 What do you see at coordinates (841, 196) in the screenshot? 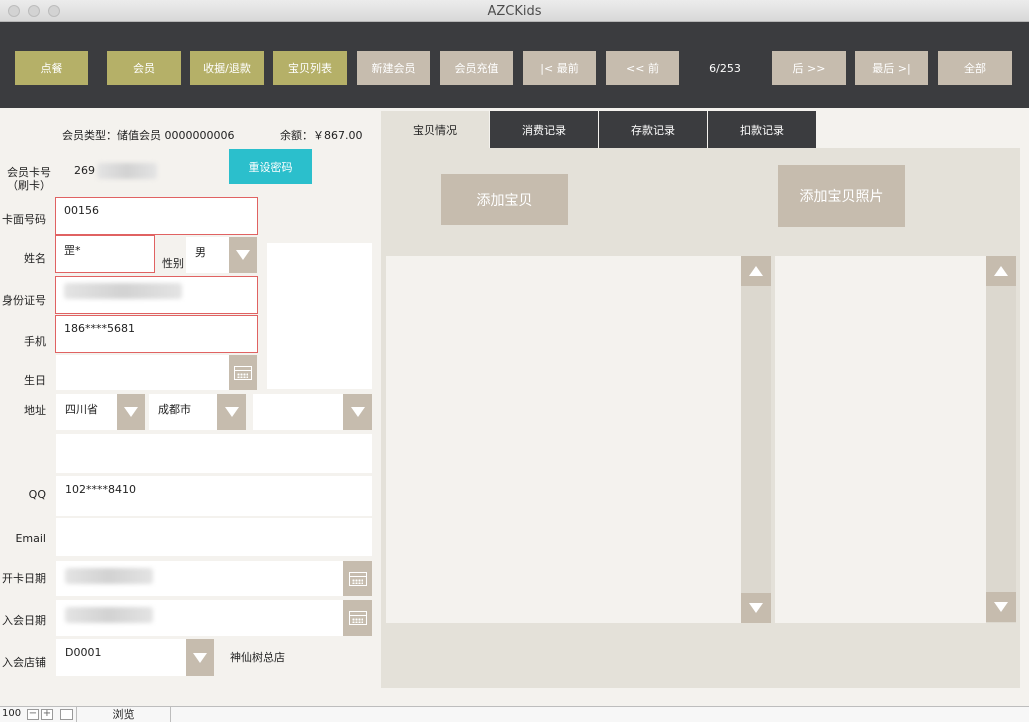
I see `add-baby-photo-button: 添加宝贝照片` at bounding box center [841, 196].